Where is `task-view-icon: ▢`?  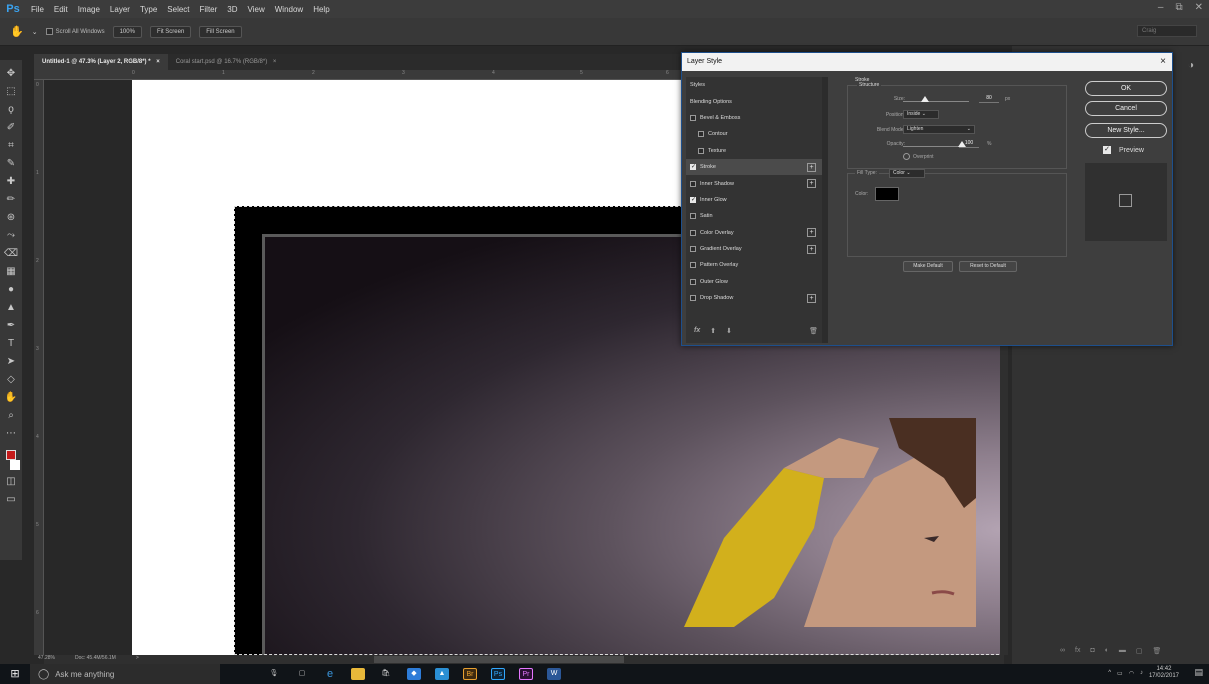 task-view-icon: ▢ is located at coordinates (302, 674).